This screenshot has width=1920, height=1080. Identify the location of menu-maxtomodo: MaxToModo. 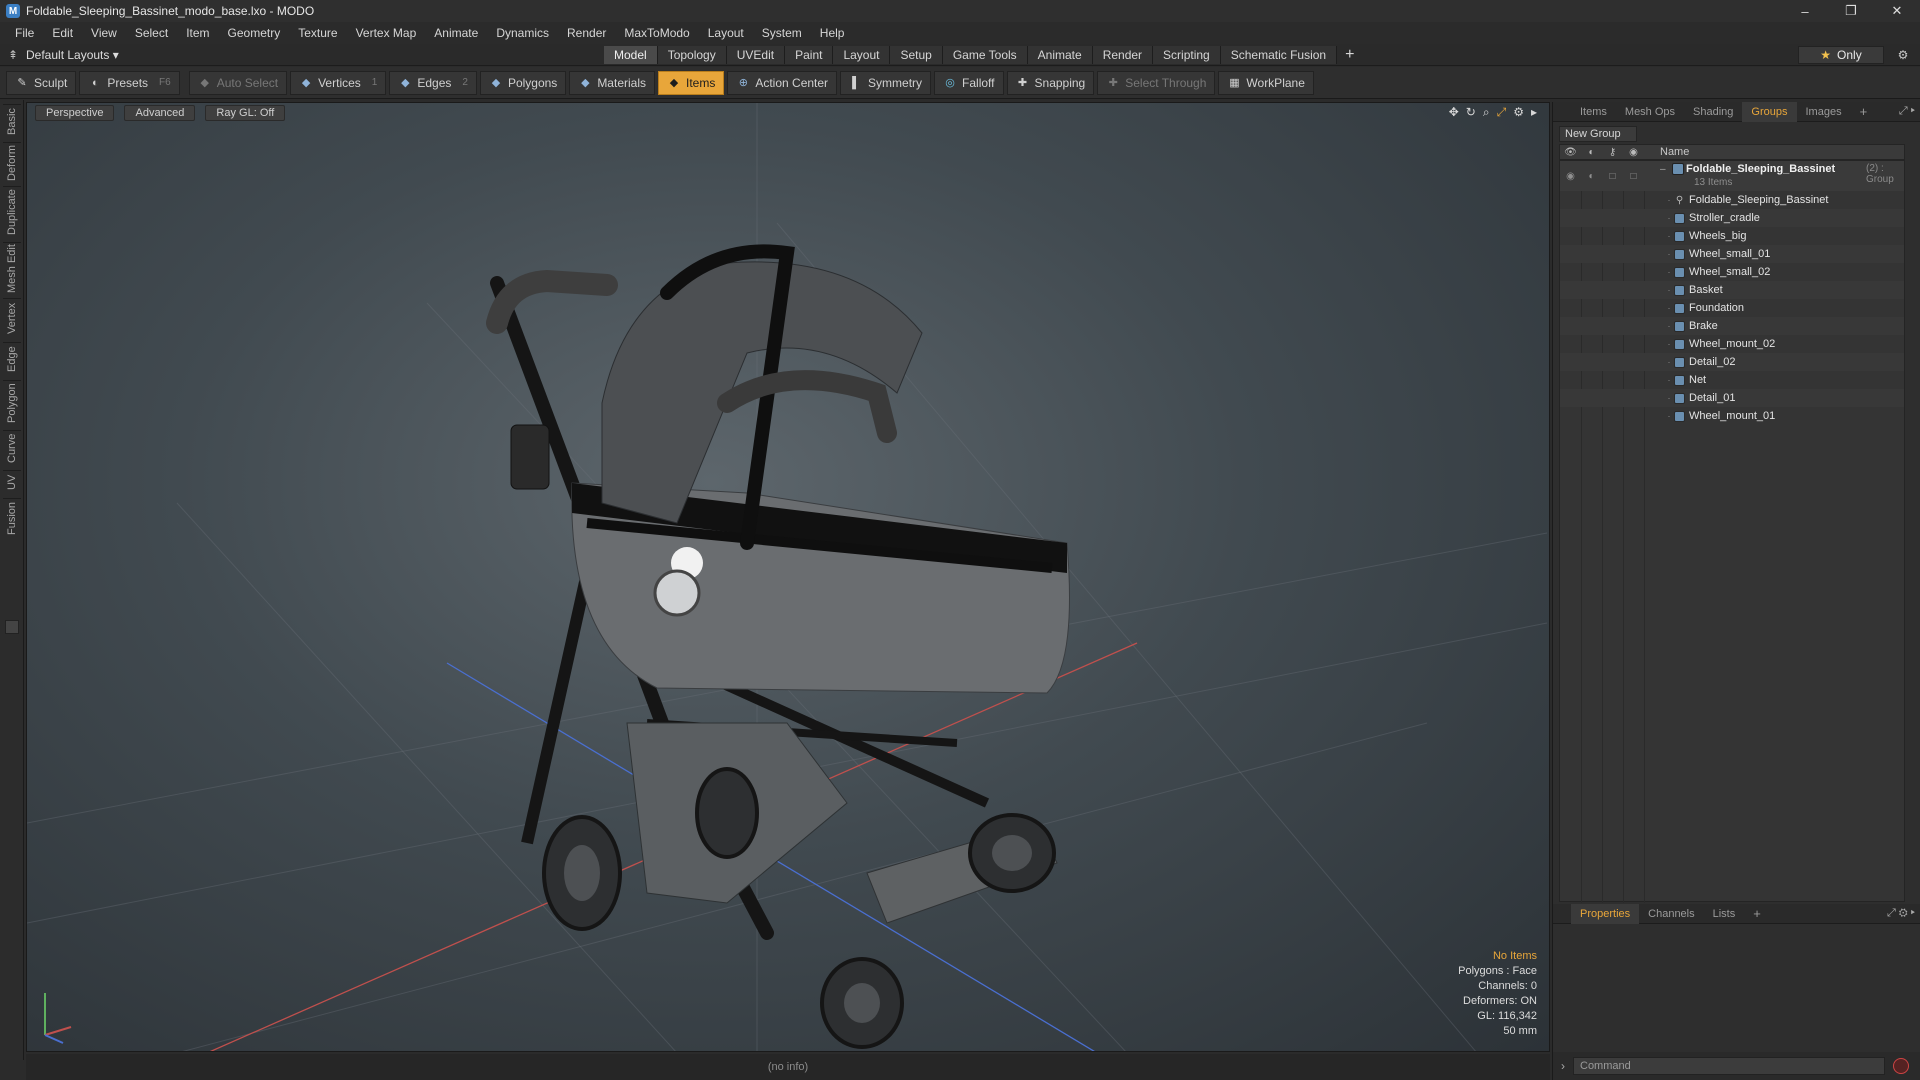
(656, 33).